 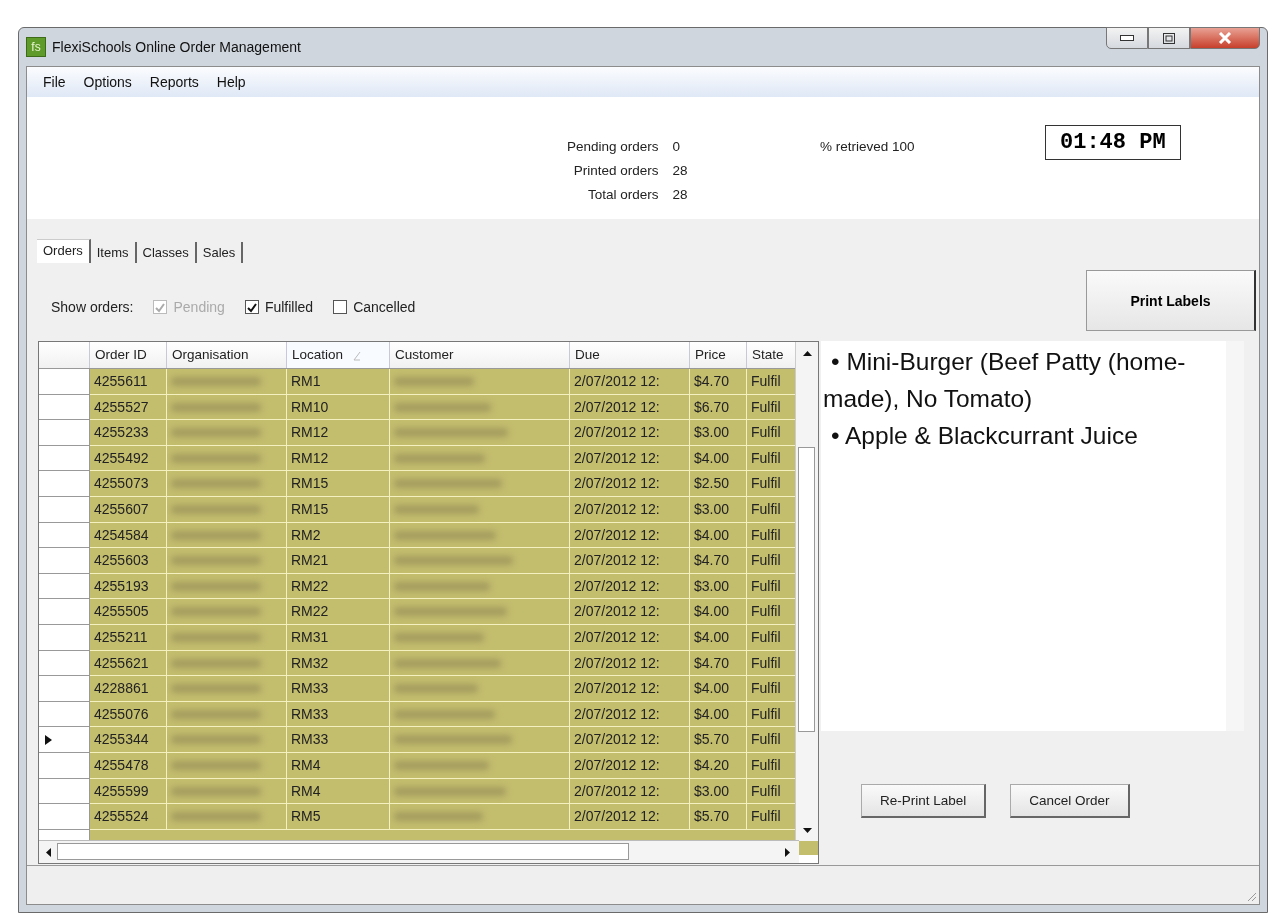 What do you see at coordinates (128, 561) in the screenshot?
I see `table-cell: 4255603` at bounding box center [128, 561].